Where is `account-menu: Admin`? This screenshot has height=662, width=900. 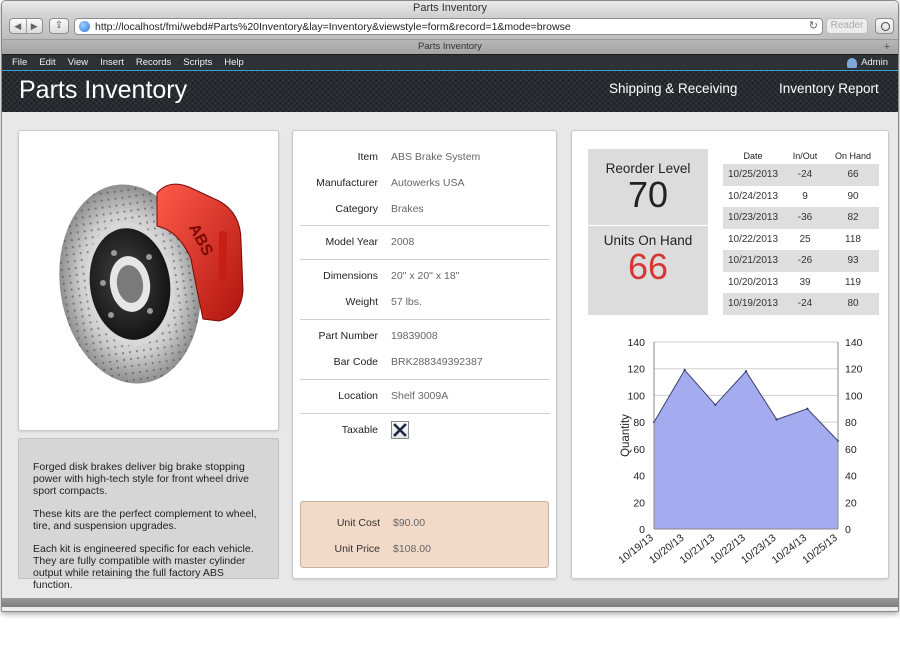 account-menu: Admin is located at coordinates (867, 63).